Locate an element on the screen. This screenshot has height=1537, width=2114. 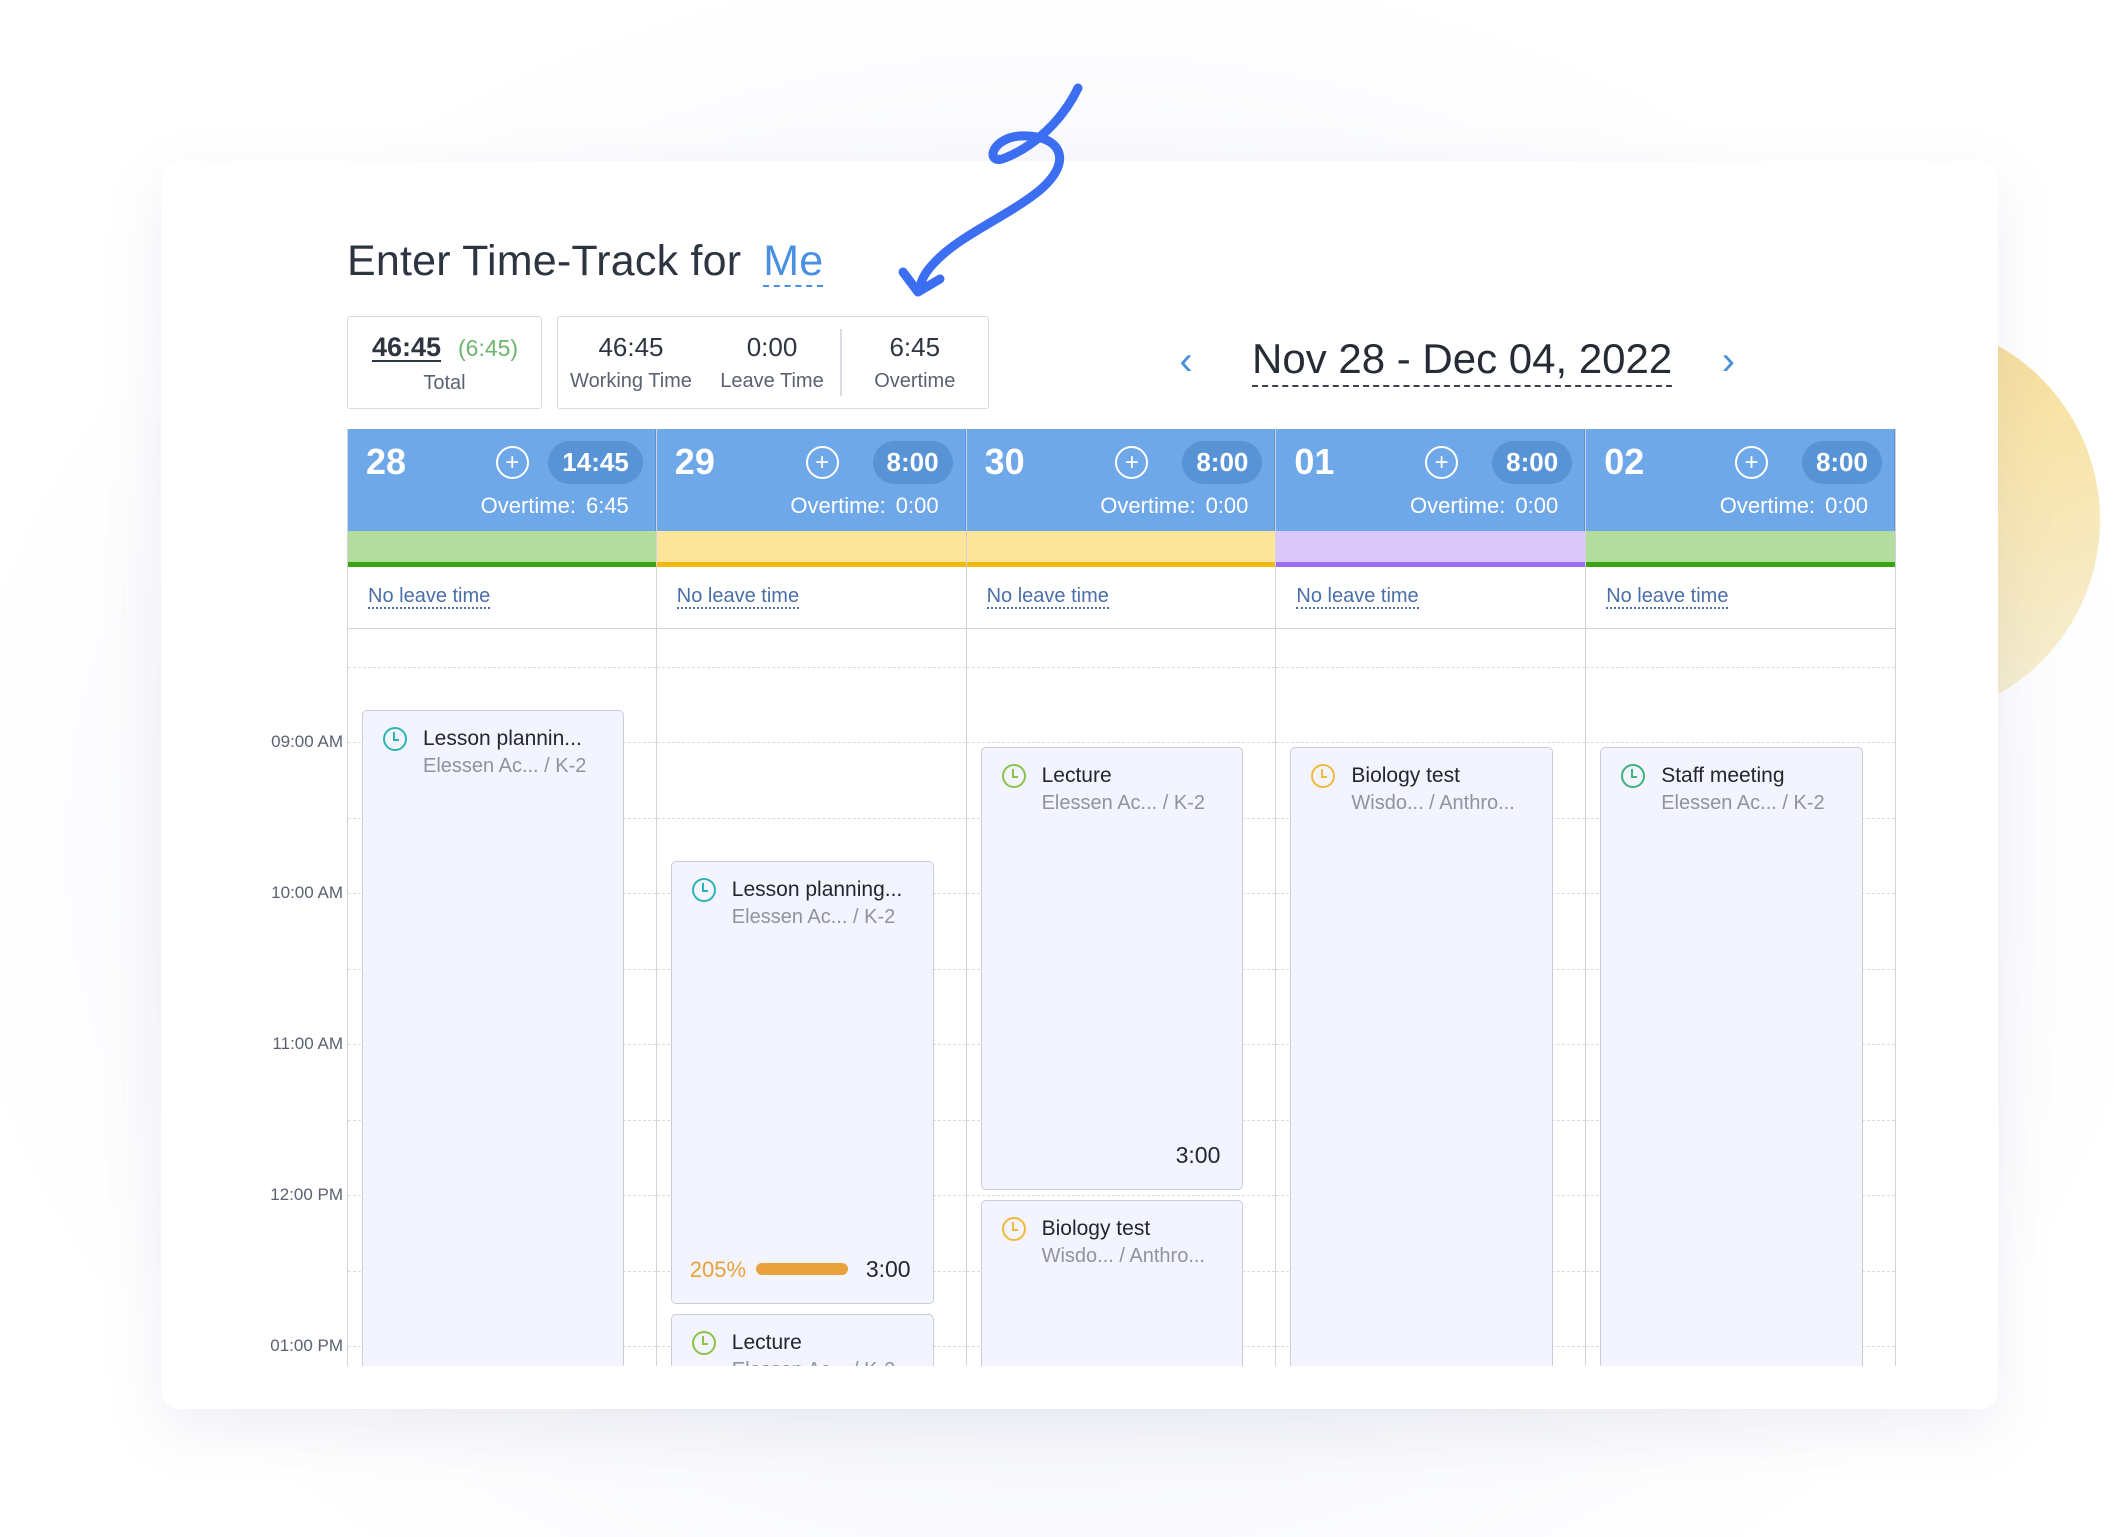
chevron-right-icon: › is located at coordinates (1728, 361).